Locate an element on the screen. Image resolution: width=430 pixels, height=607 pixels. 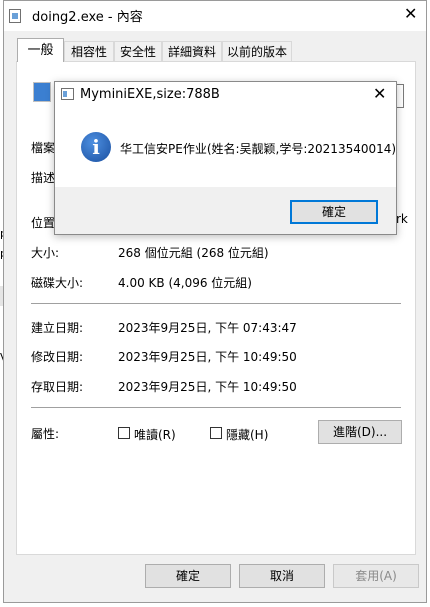
modified-label: 修改日期: is located at coordinates (57, 357).